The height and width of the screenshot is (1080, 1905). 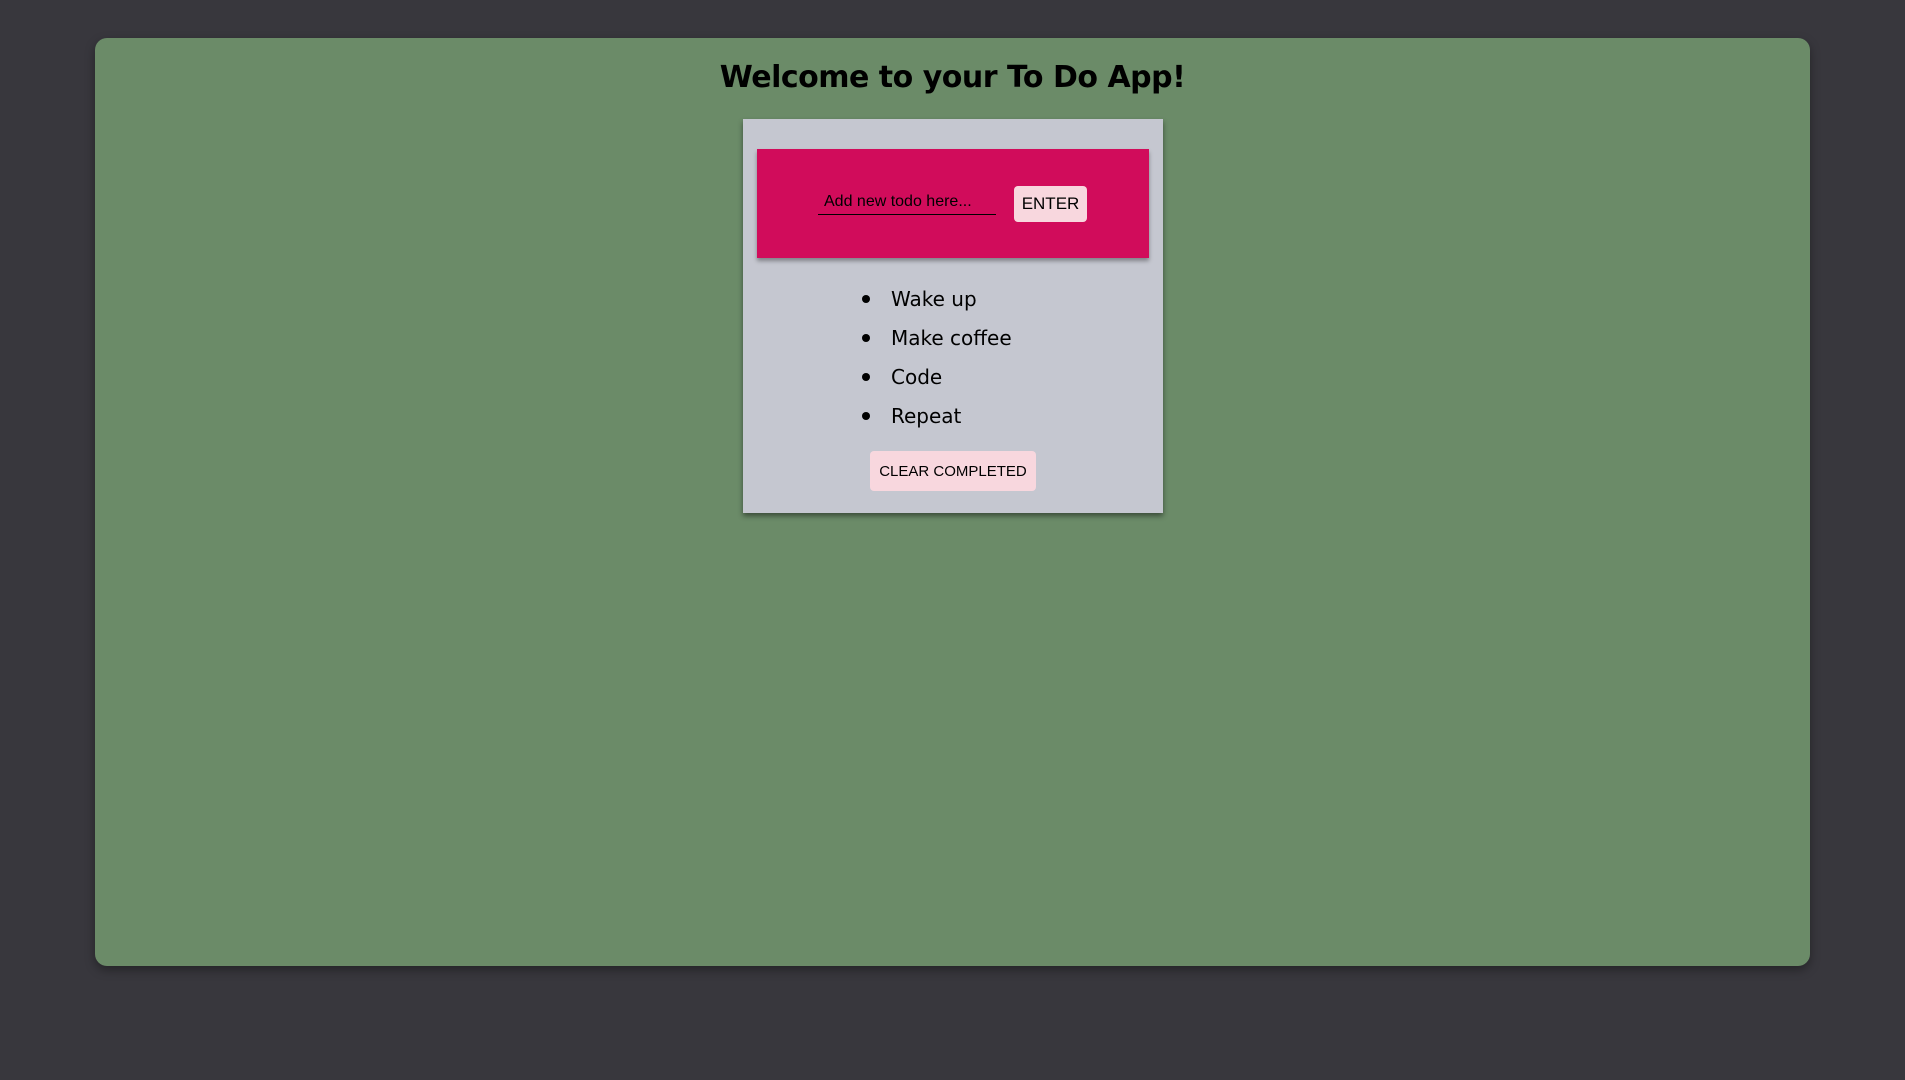 I want to click on todo-item-wake-up: Wake up, so click(x=953, y=298).